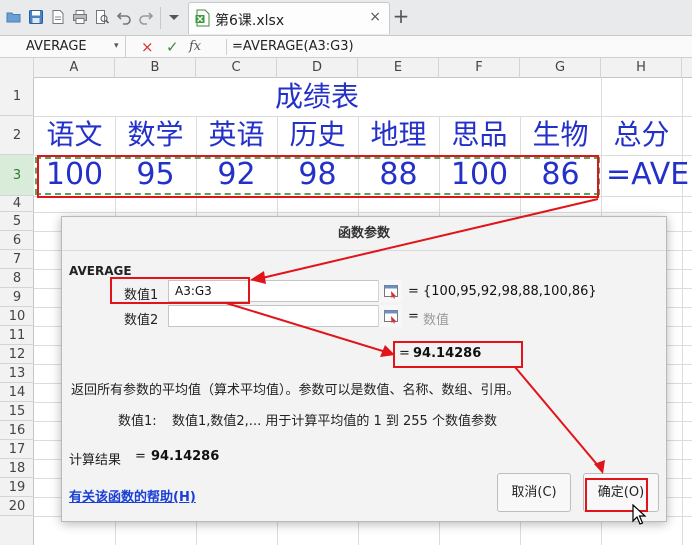  I want to click on file-tab: 第6课.xlsx ×, so click(289, 18).